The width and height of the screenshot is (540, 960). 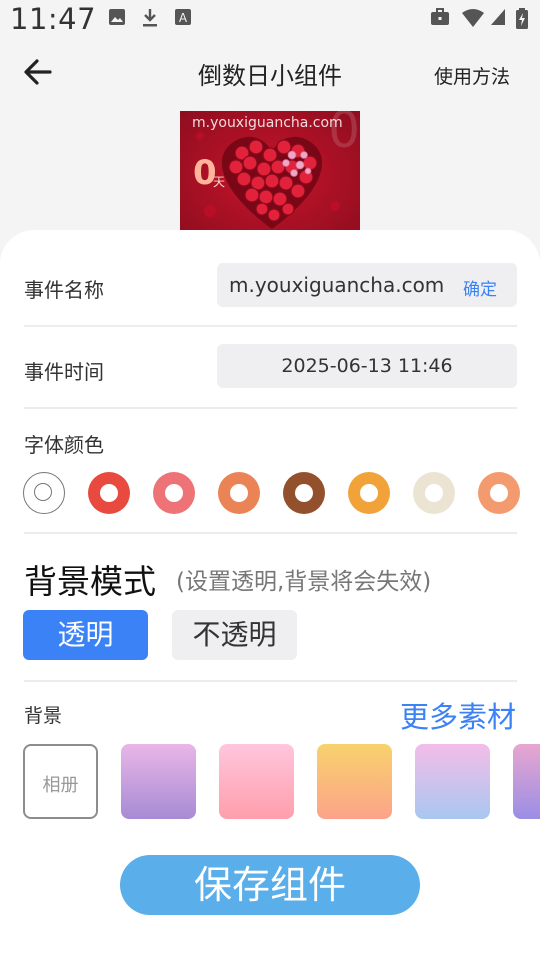 I want to click on navigation-bar: 倒数日小组件 使用方法, so click(x=270, y=74).